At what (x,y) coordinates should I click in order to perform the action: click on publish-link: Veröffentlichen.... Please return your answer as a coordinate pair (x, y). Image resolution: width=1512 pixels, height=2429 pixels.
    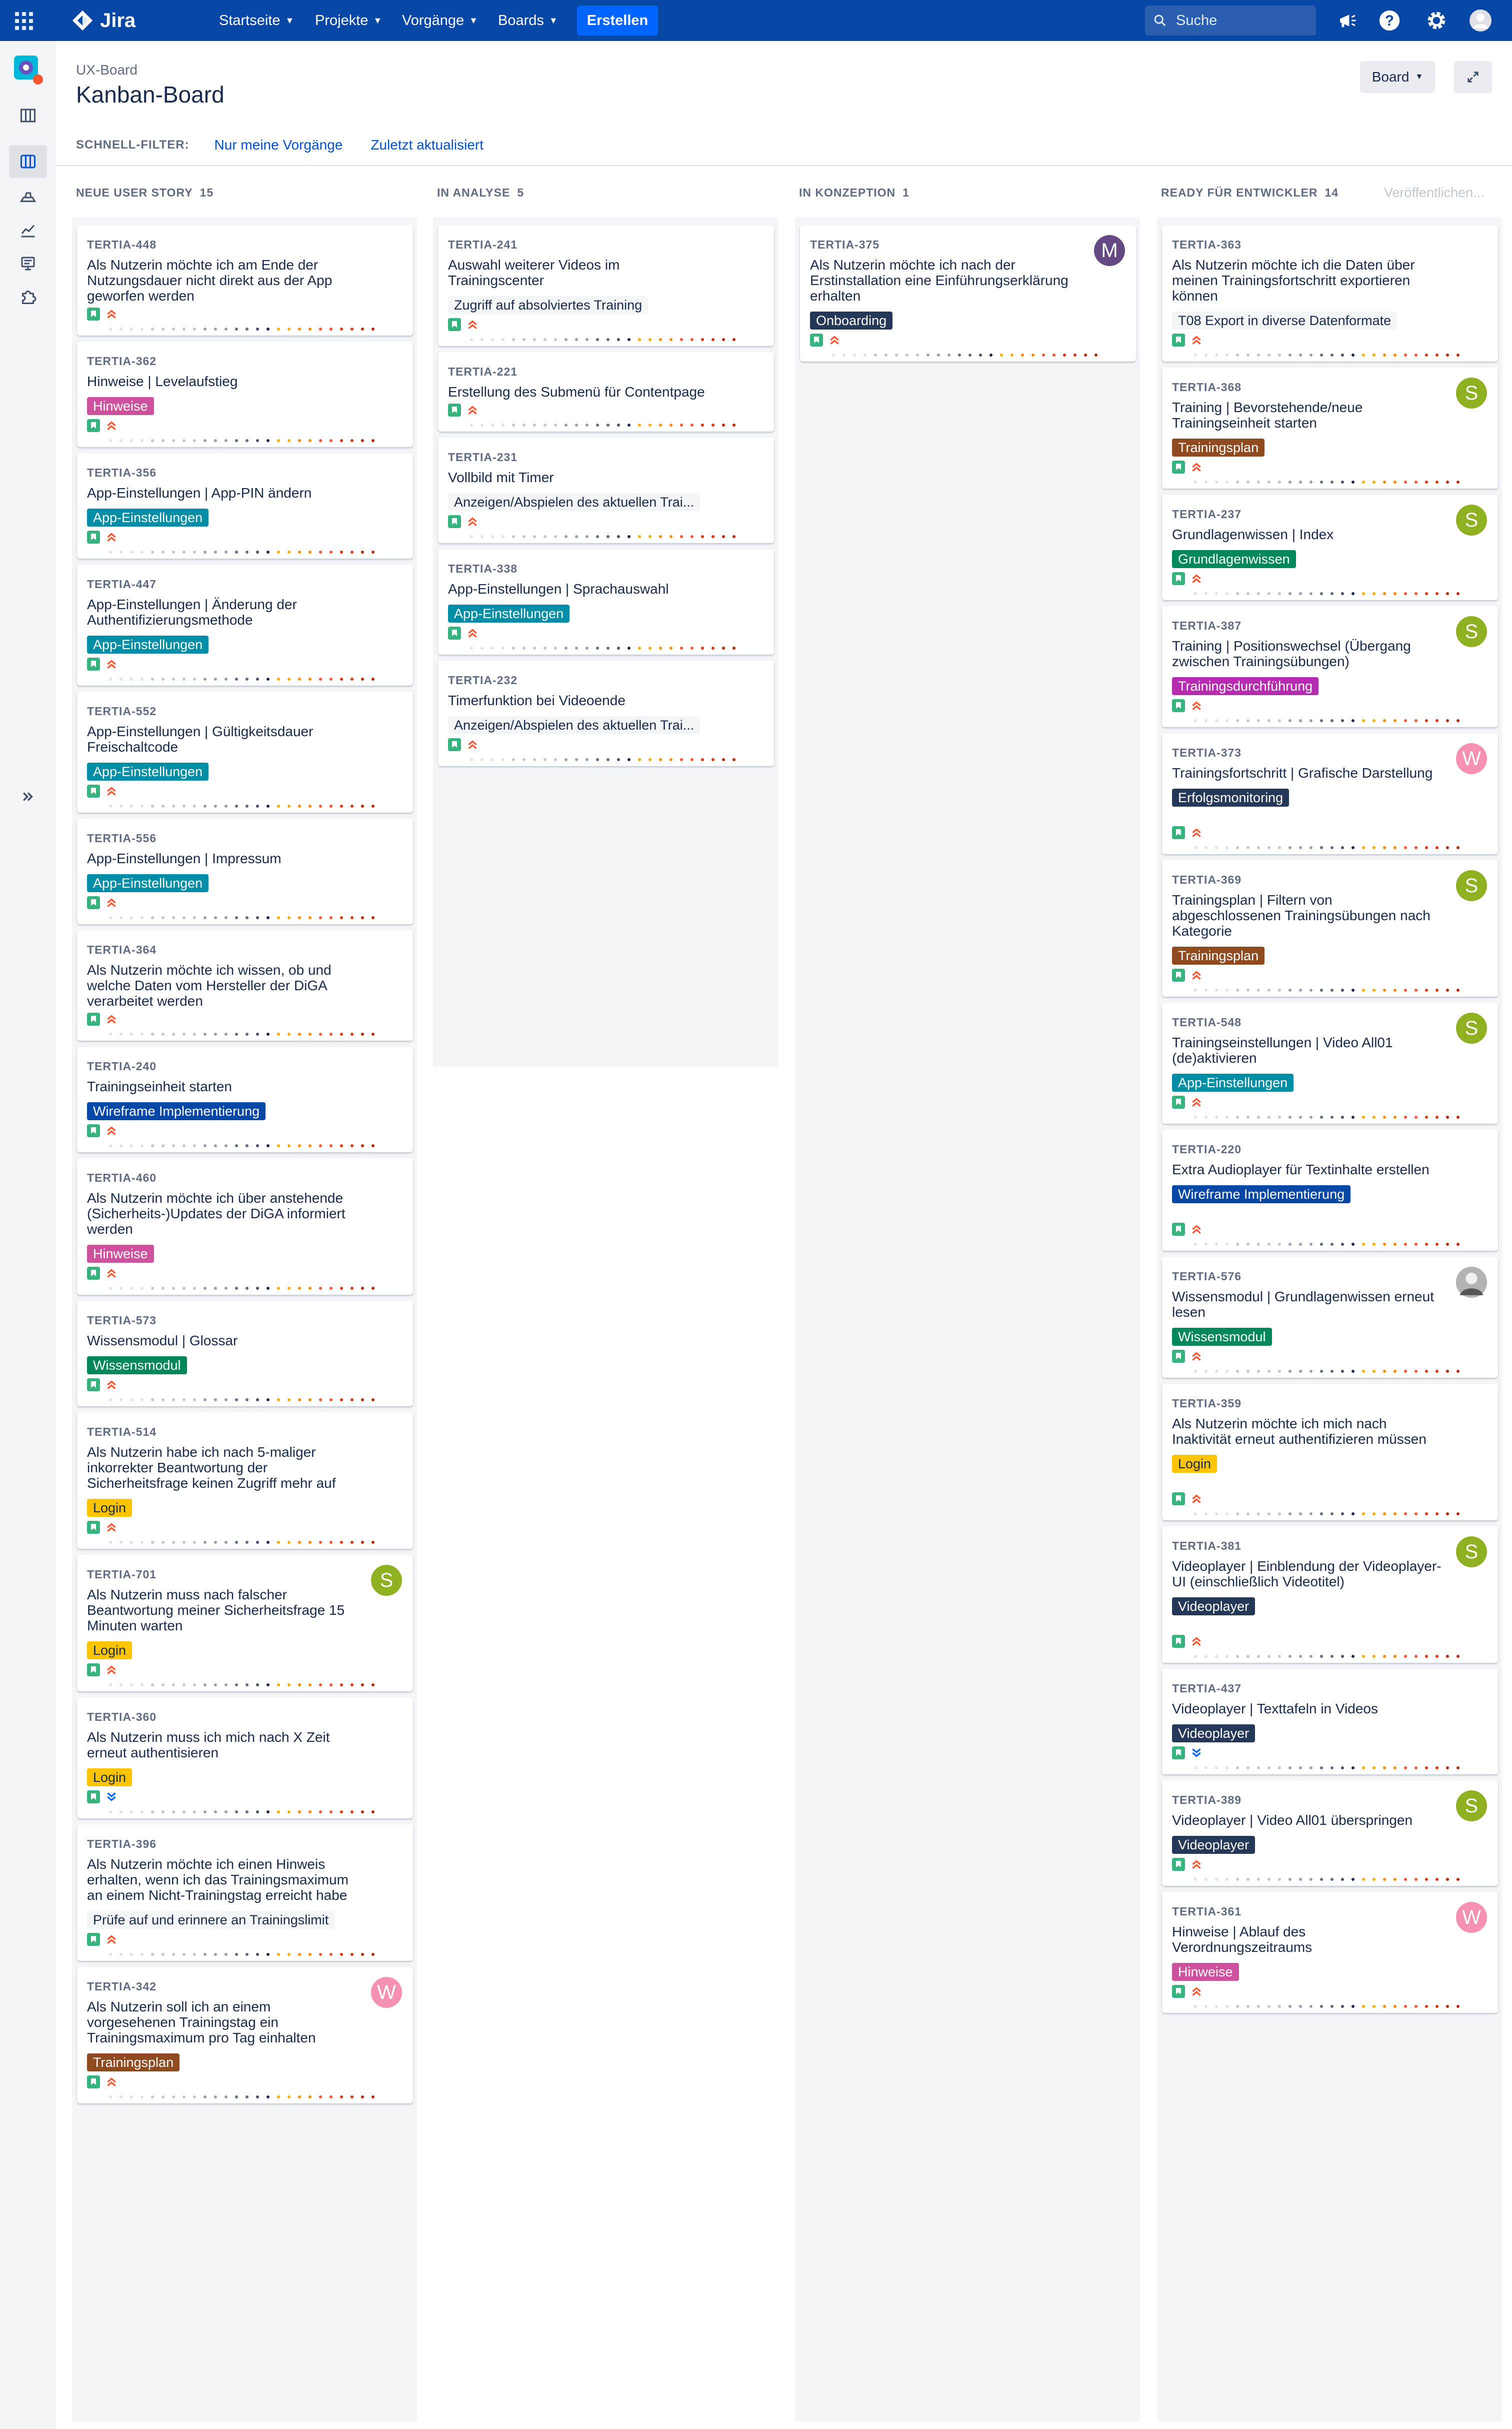
    Looking at the image, I should click on (1434, 193).